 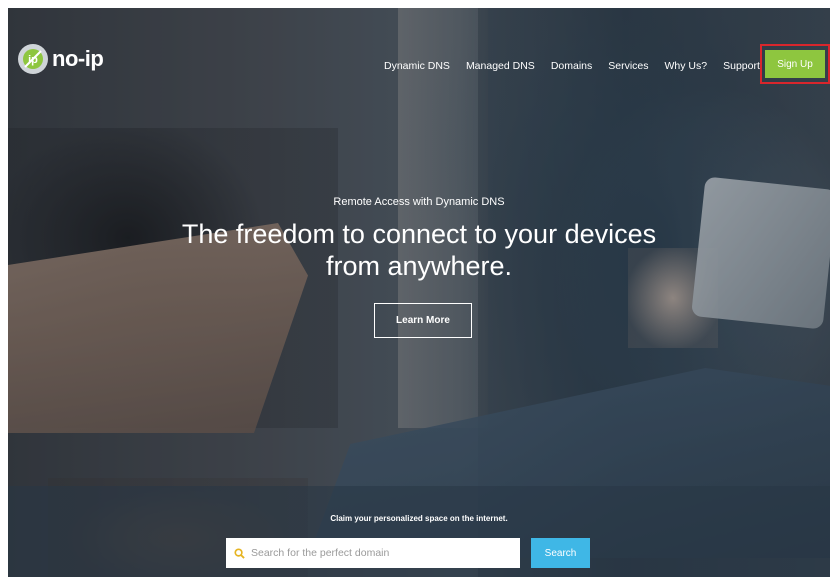 I want to click on domain-search-field, so click(x=373, y=553).